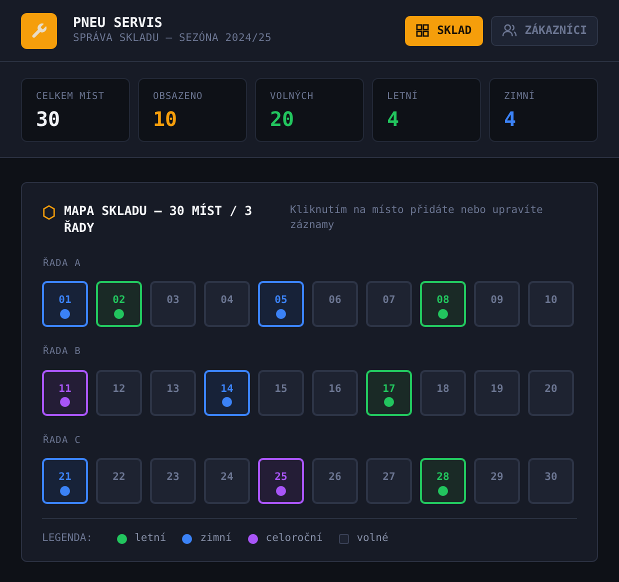 Image resolution: width=619 pixels, height=582 pixels. Describe the element at coordinates (281, 481) in the screenshot. I see `storage-slot: 25` at that location.